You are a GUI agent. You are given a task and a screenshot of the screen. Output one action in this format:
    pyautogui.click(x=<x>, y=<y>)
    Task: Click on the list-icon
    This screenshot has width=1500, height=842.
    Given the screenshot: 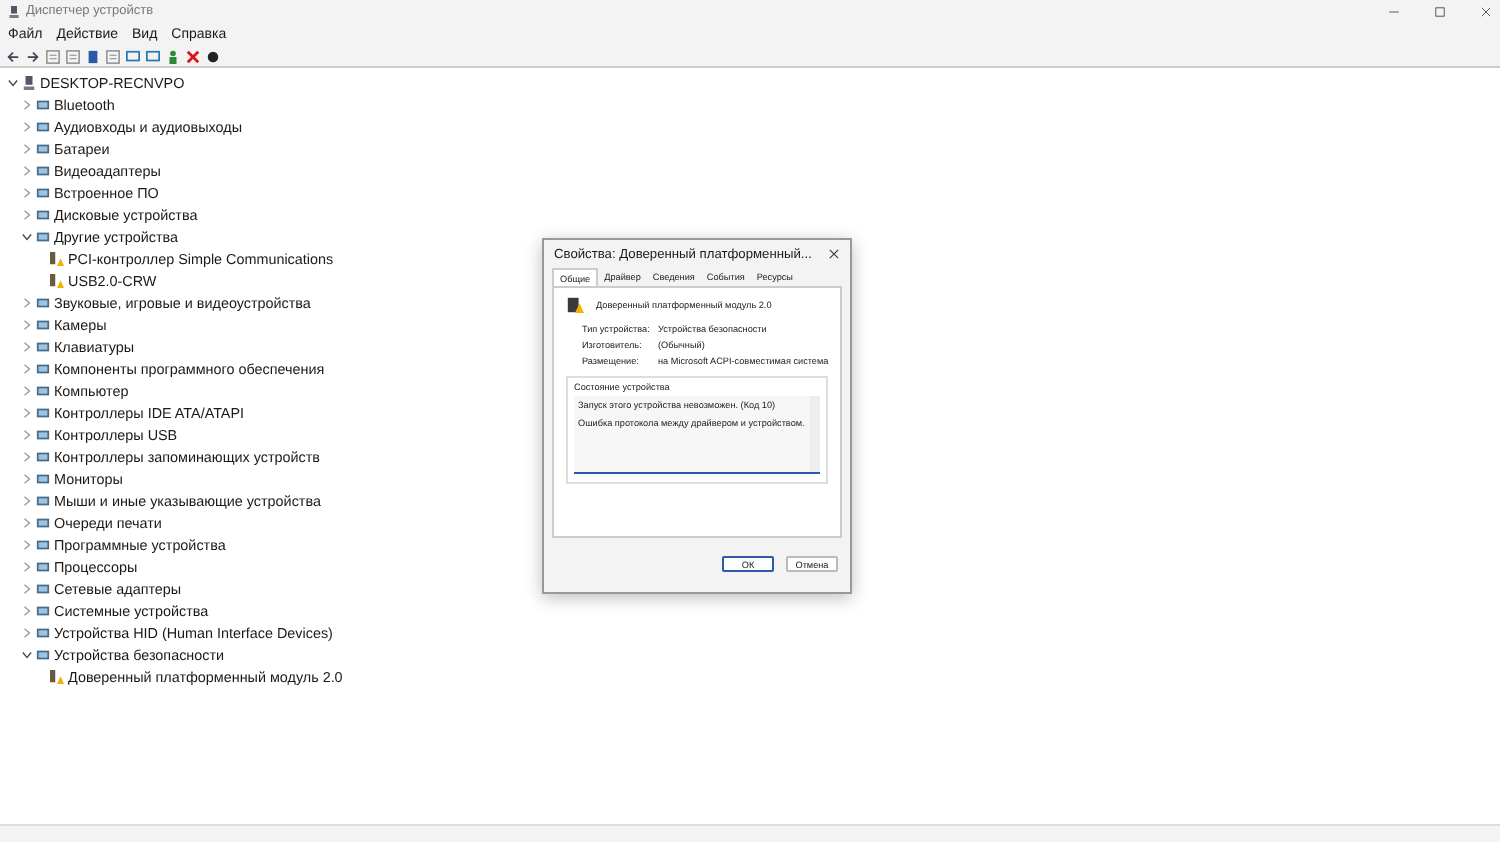 What is the action you would take?
    pyautogui.click(x=73, y=56)
    